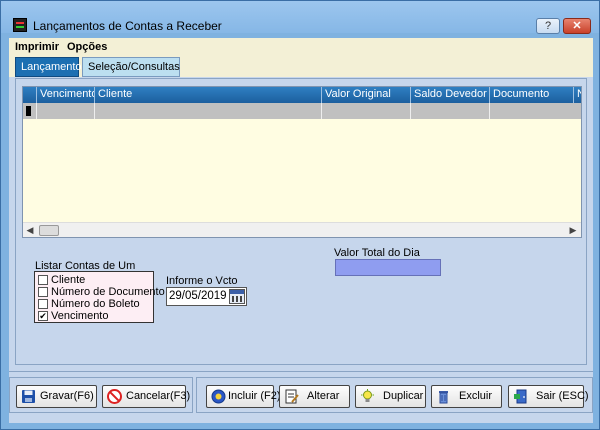 The width and height of the screenshot is (600, 430). Describe the element at coordinates (300, 17) in the screenshot. I see `title-bar: Lançamentos de Contas a Receber ? ✕` at that location.